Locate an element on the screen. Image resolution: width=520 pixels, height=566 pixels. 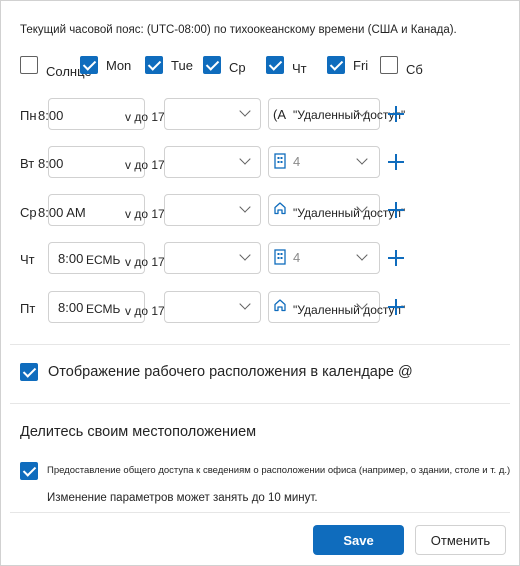
day-checkbox-fri is located at coordinates (336, 65).